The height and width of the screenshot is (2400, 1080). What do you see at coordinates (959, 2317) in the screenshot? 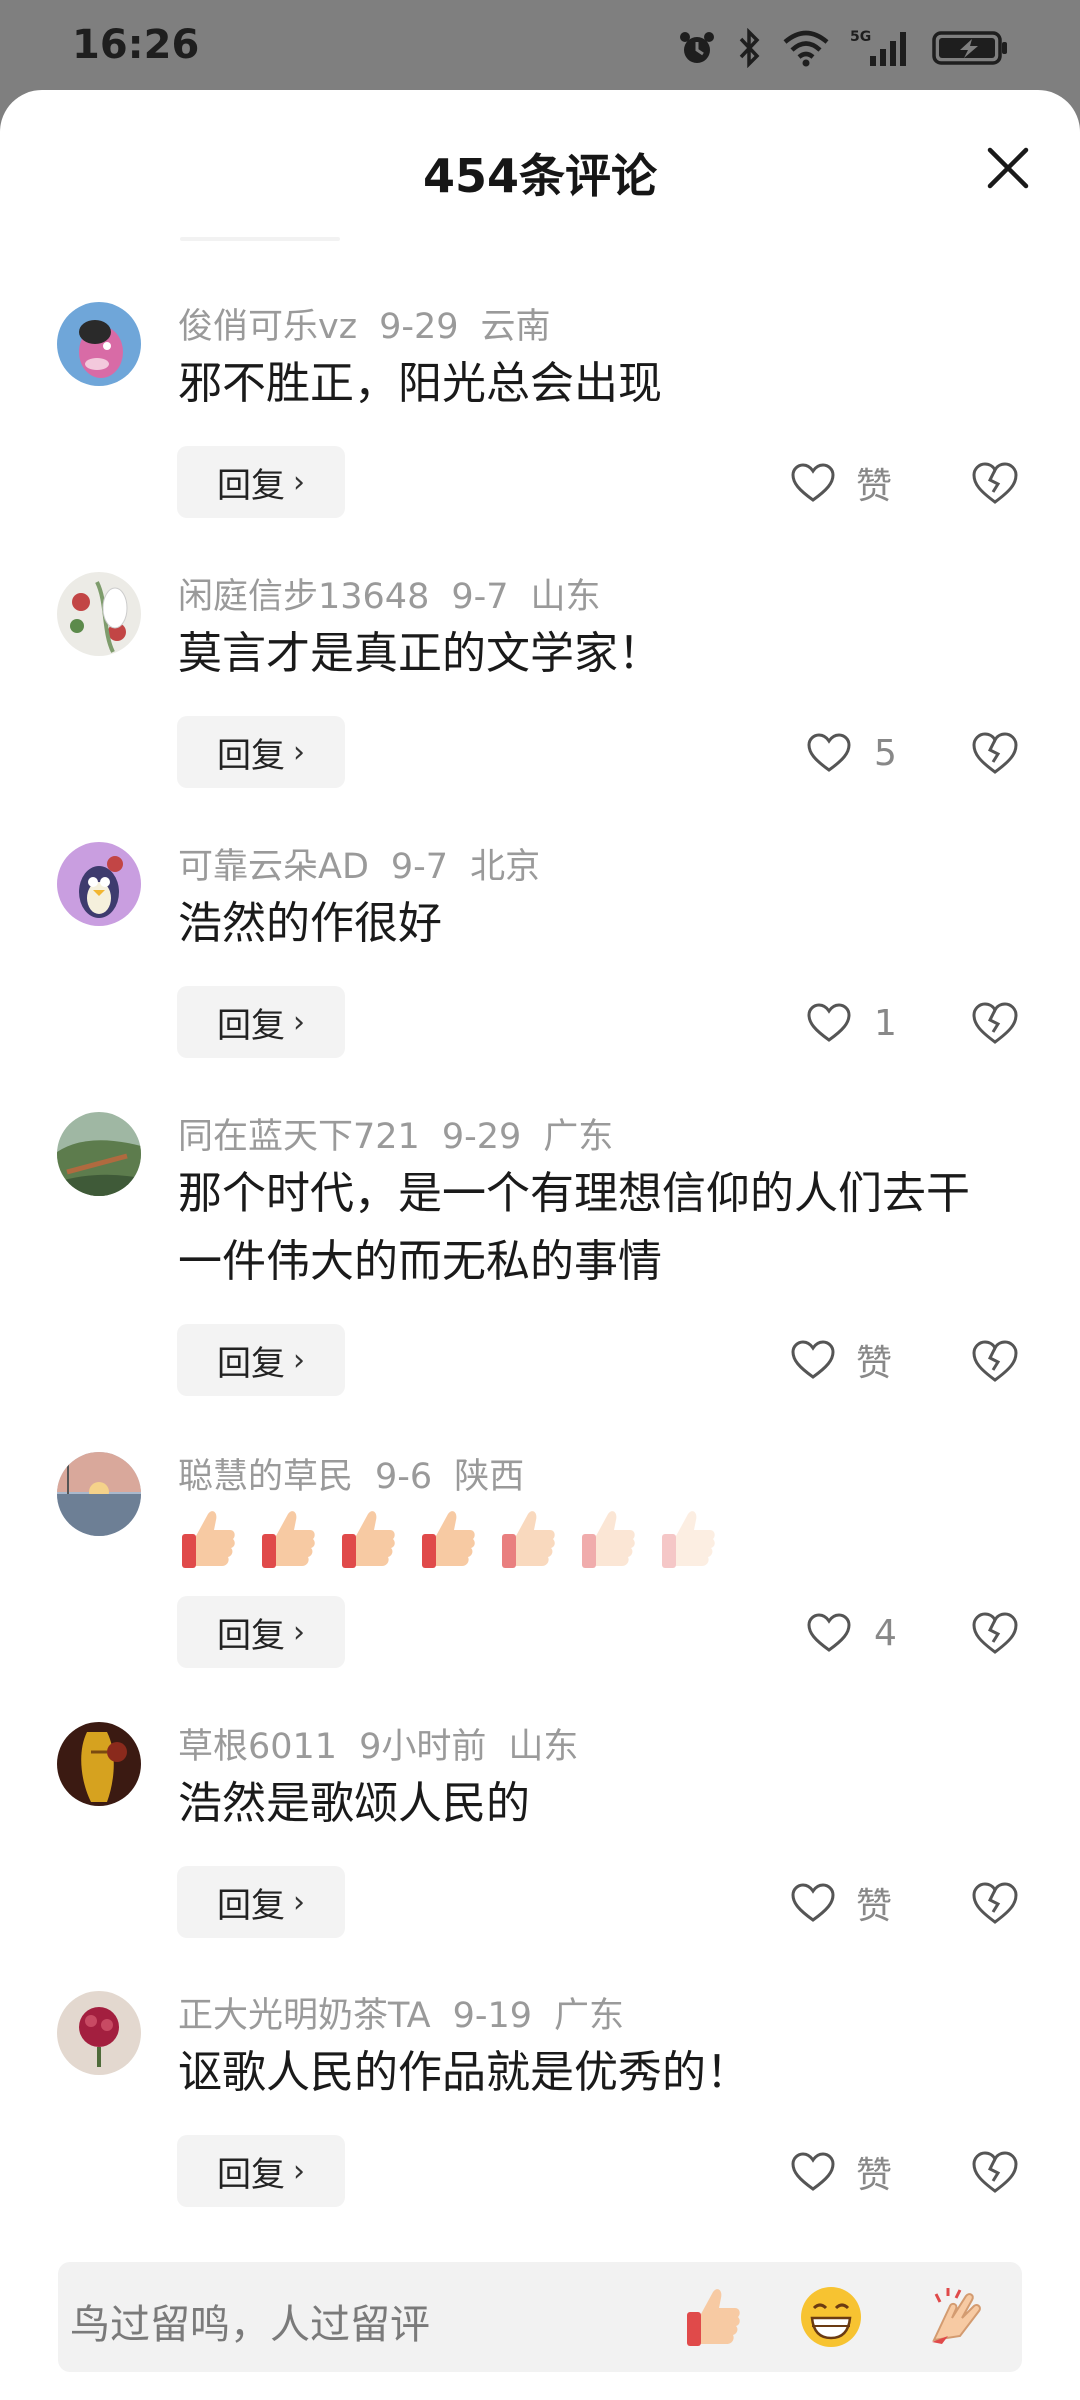
I see `clap-icon` at bounding box center [959, 2317].